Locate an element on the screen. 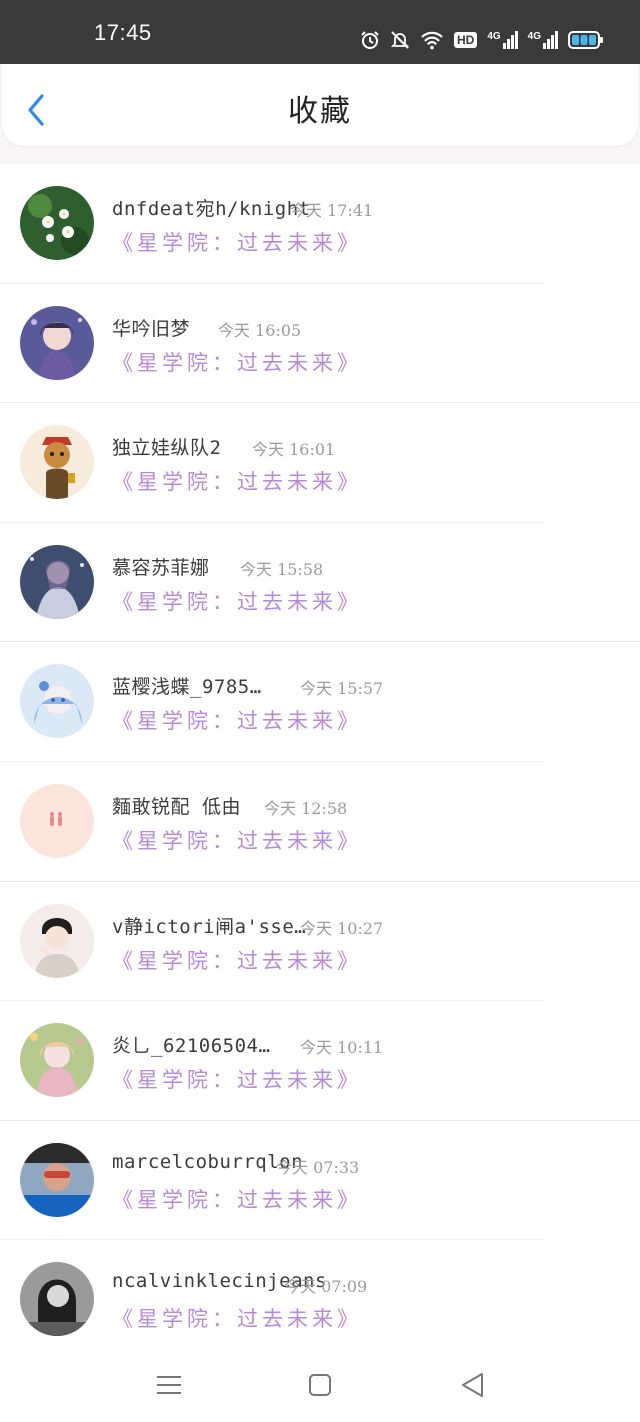 The height and width of the screenshot is (1422, 640). timestamp: 今天 17:41 is located at coordinates (332, 210).